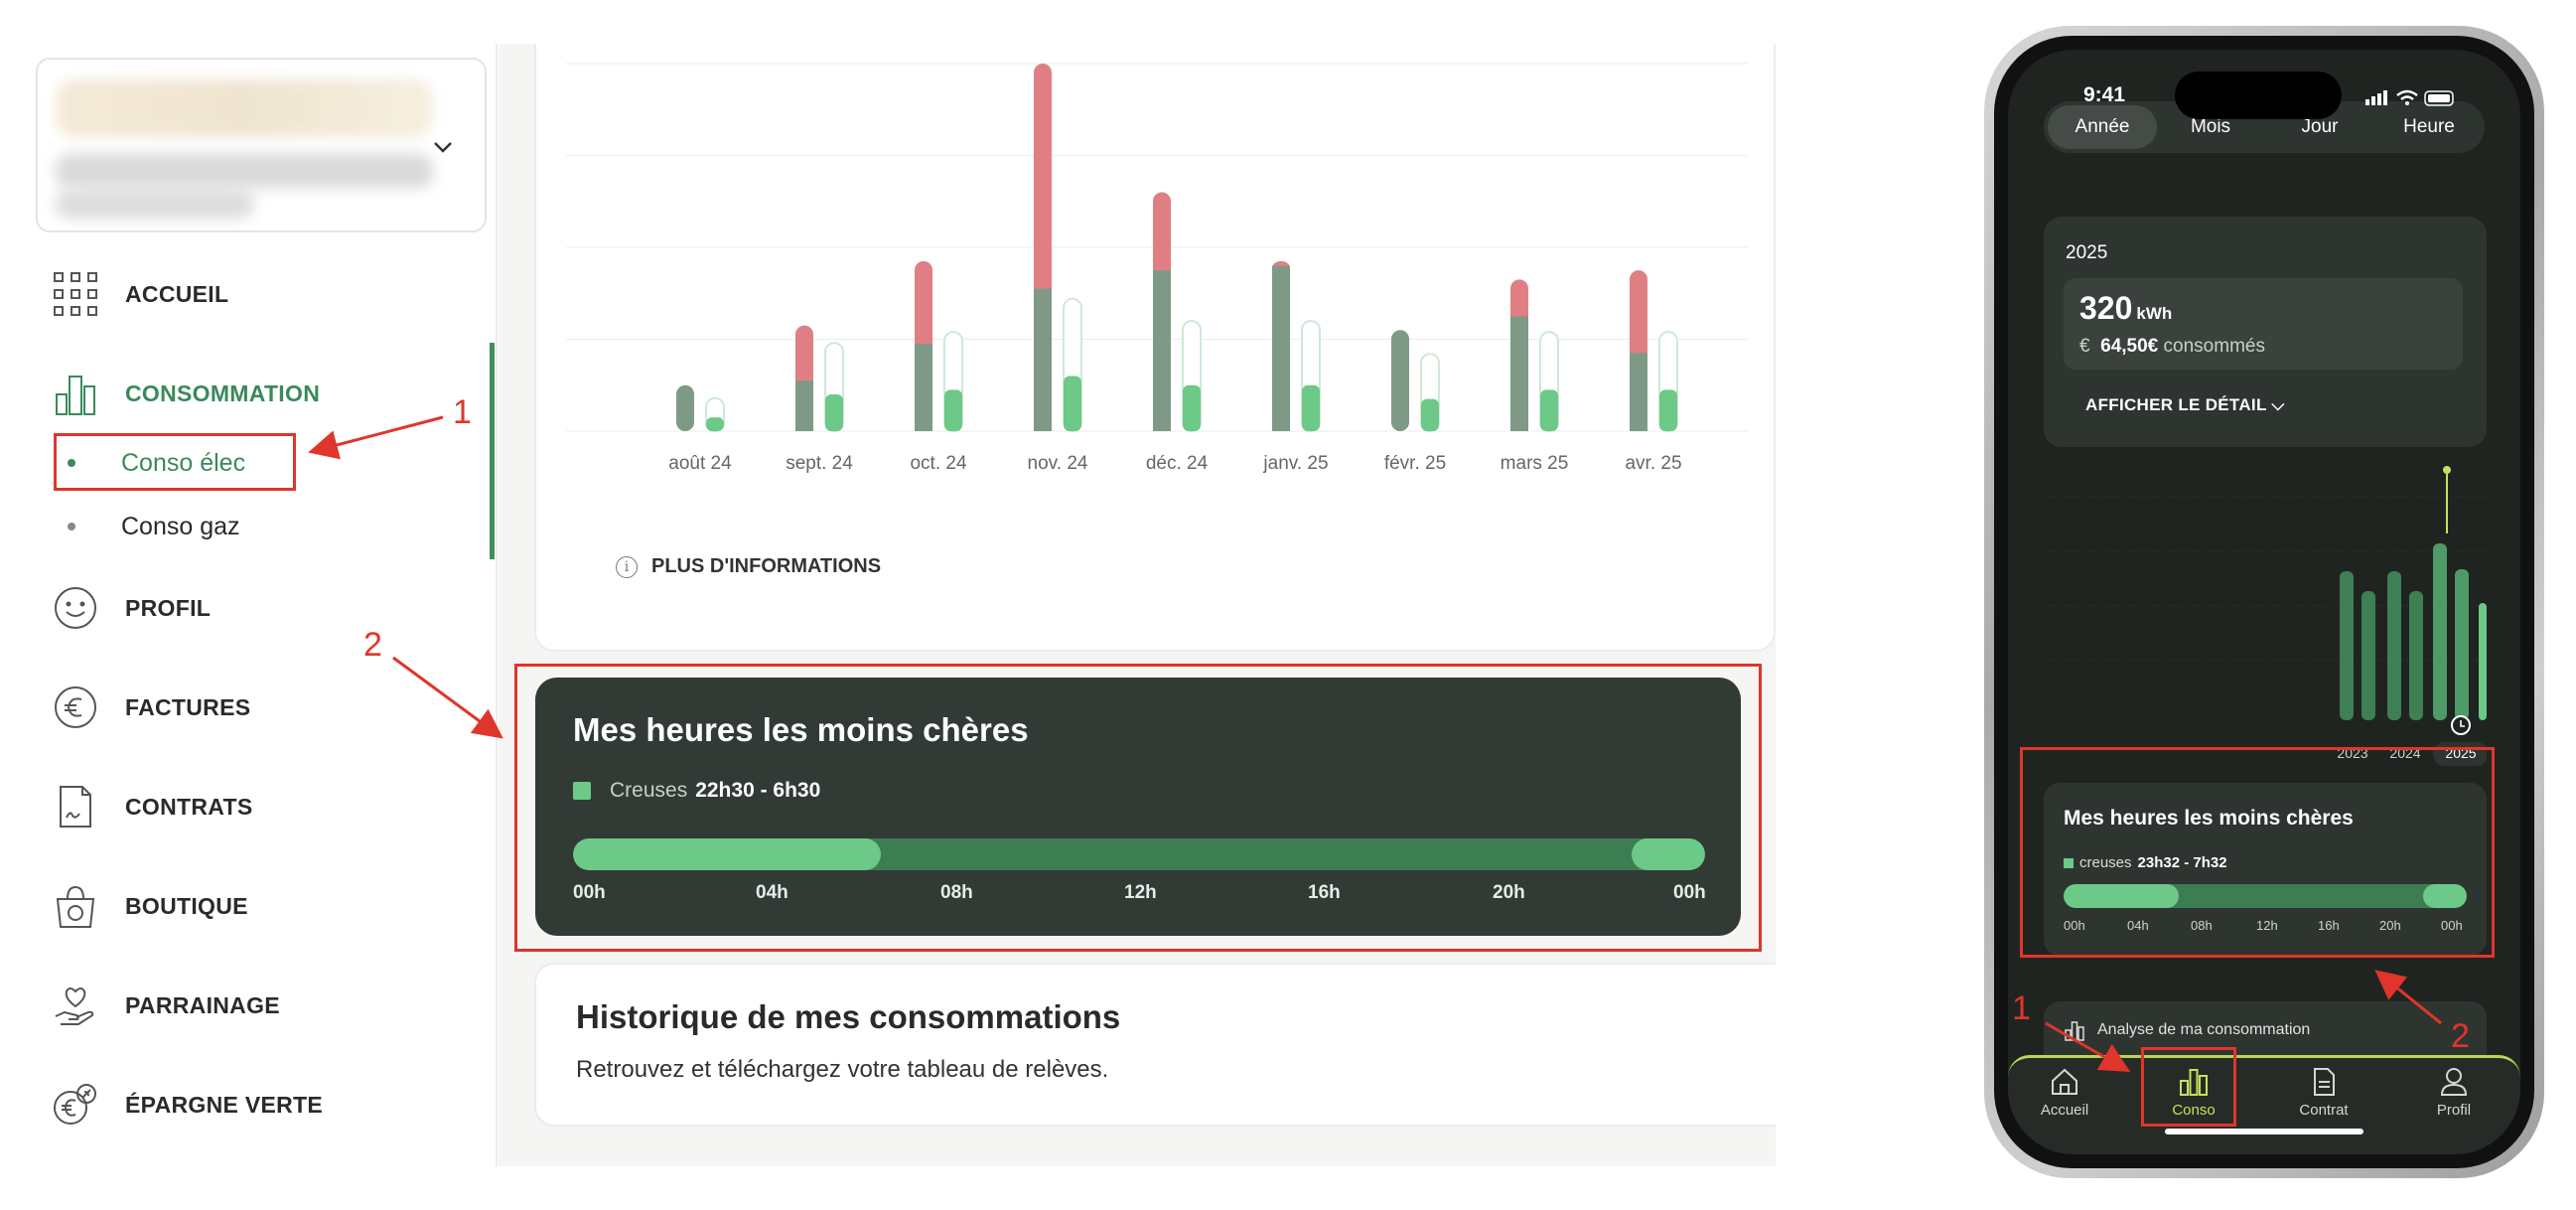 Image resolution: width=2576 pixels, height=1210 pixels. What do you see at coordinates (2440, 631) in the screenshot?
I see `bar-2025-a` at bounding box center [2440, 631].